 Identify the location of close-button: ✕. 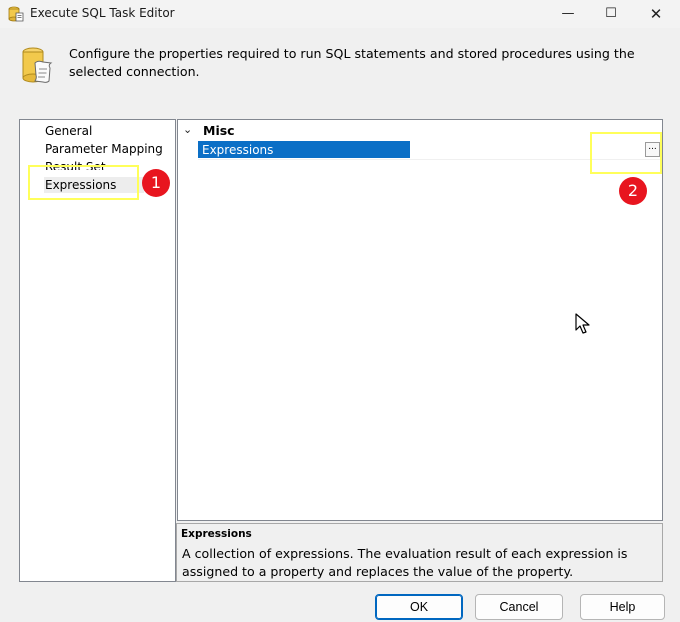
(656, 14).